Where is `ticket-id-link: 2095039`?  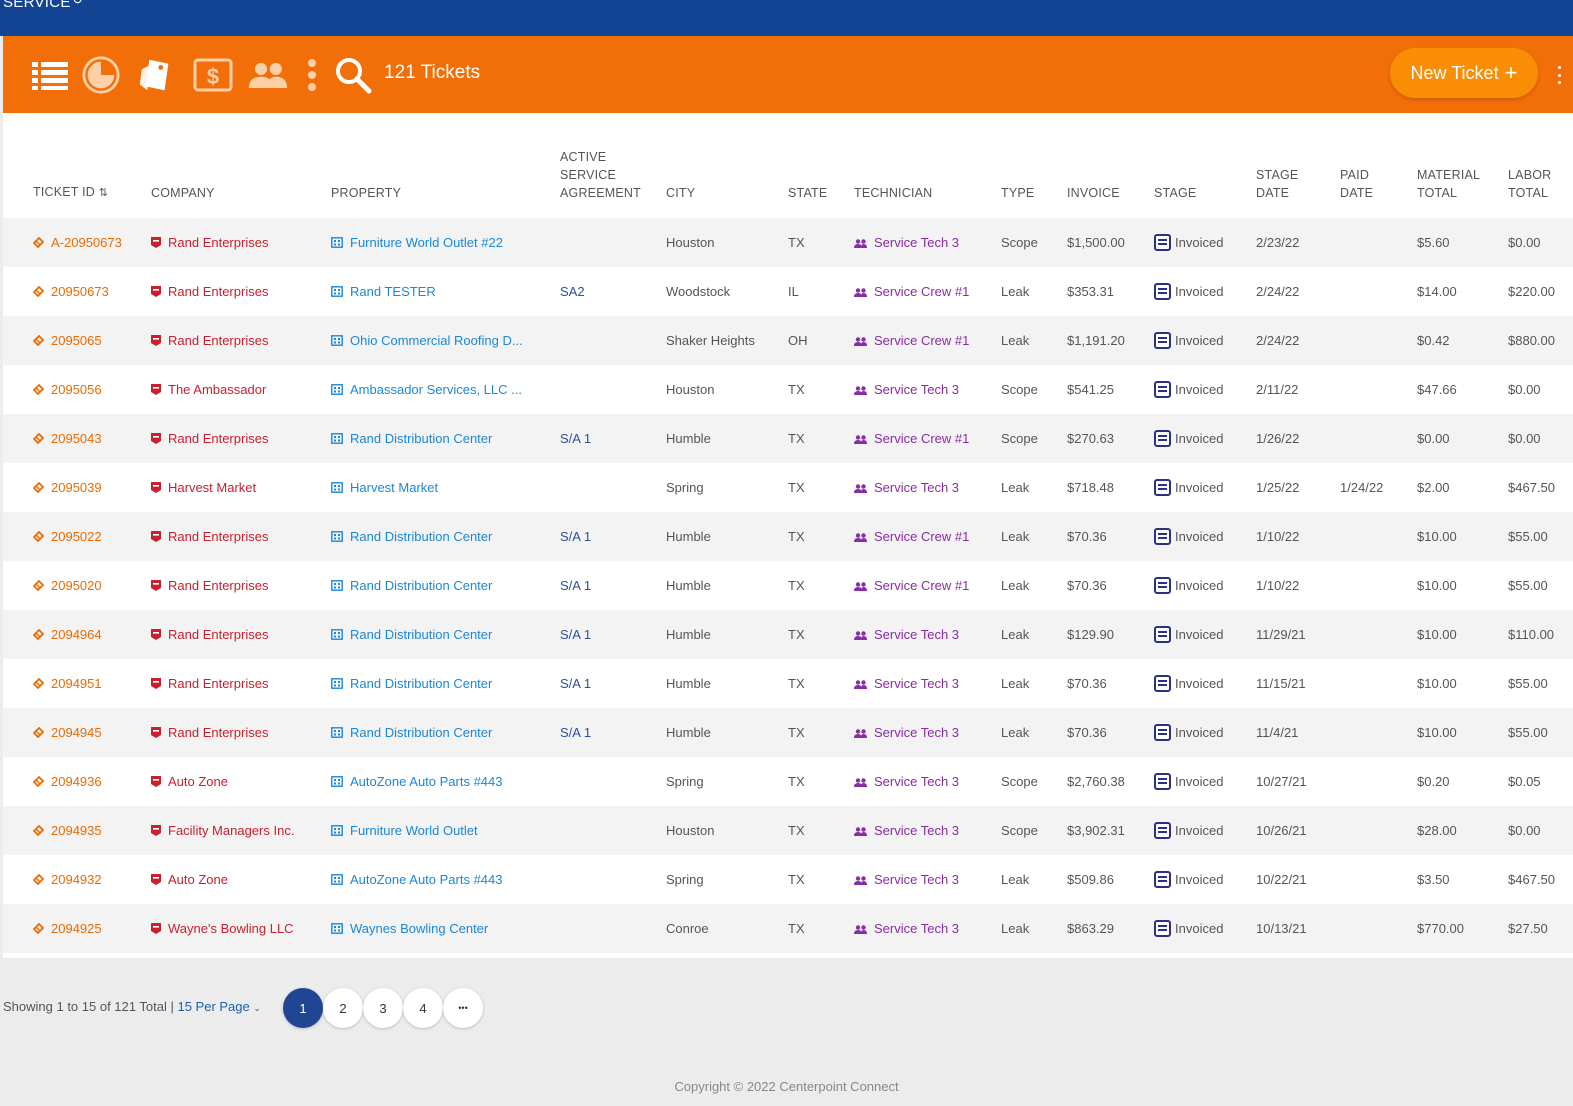
ticket-id-link: 2095039 is located at coordinates (76, 487).